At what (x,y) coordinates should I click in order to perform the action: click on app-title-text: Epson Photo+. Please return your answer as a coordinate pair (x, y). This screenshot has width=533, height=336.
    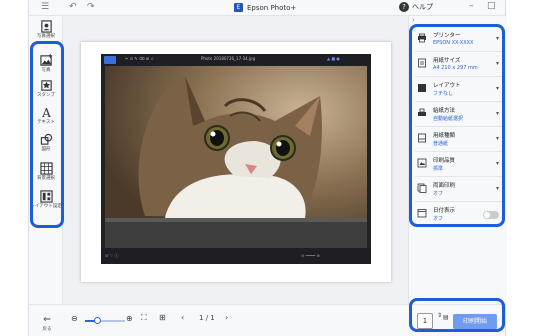
    Looking at the image, I should click on (272, 7).